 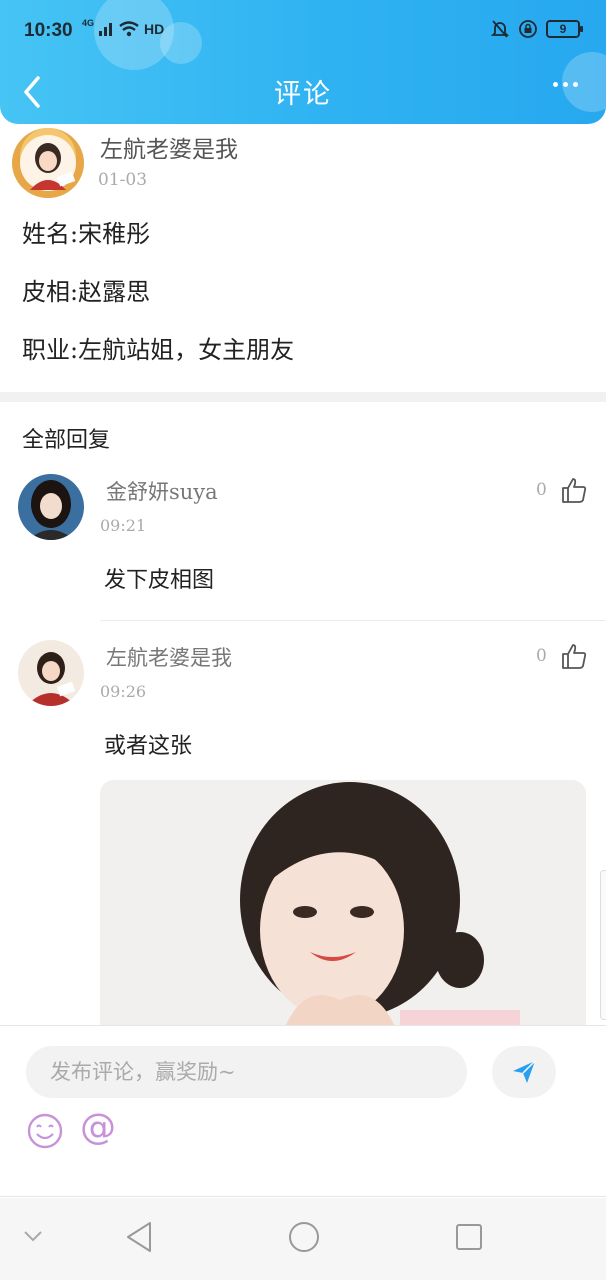 I want to click on reply-author-name: 左航老婆是我, so click(x=169, y=657).